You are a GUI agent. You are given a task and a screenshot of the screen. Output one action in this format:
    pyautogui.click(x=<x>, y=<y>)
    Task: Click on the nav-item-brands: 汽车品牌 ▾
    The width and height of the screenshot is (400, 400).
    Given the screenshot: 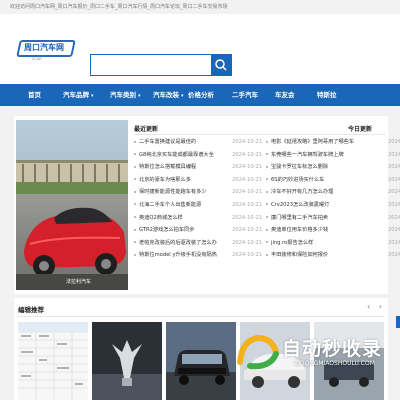 What is the action you would take?
    pyautogui.click(x=78, y=95)
    